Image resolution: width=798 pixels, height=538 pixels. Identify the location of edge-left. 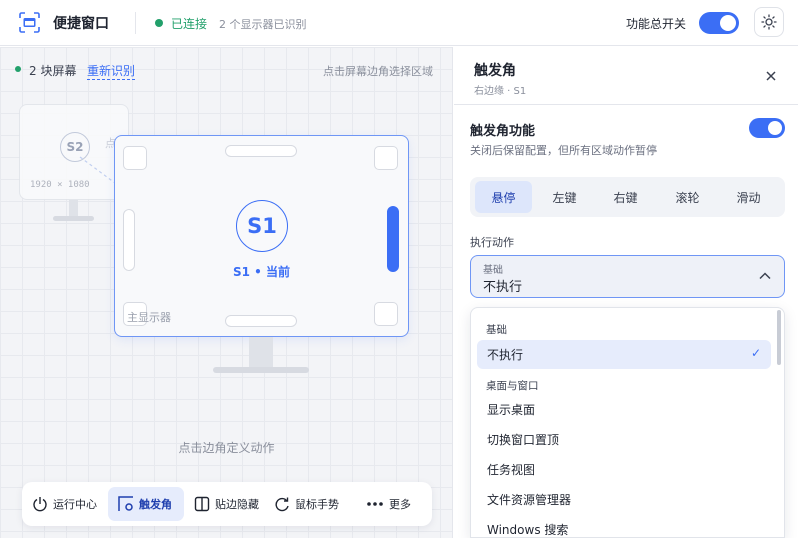
(129, 240).